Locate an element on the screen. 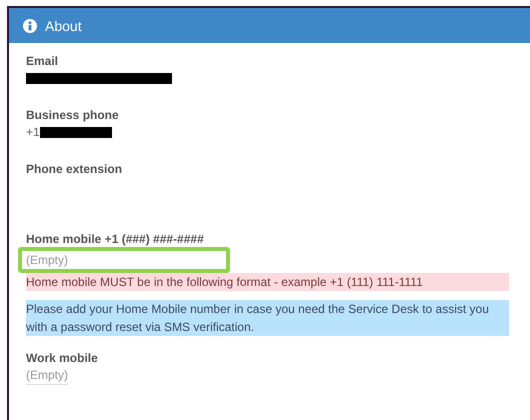 This screenshot has height=420, width=530. input-field: (Empty) is located at coordinates (124, 260).